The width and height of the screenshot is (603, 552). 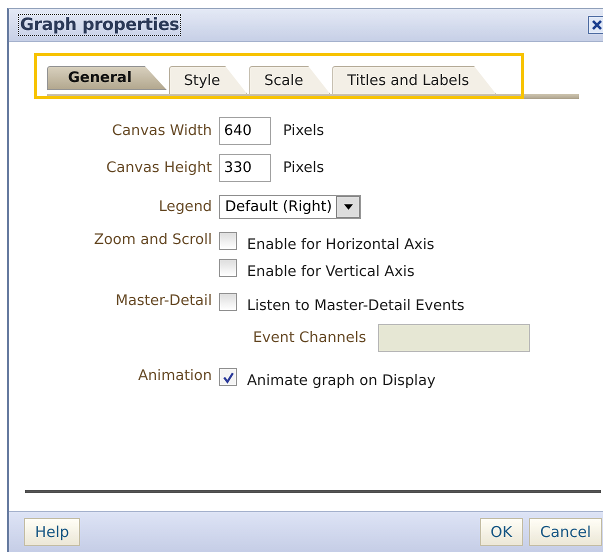 I want to click on field-label: Master-Detail, so click(x=163, y=301).